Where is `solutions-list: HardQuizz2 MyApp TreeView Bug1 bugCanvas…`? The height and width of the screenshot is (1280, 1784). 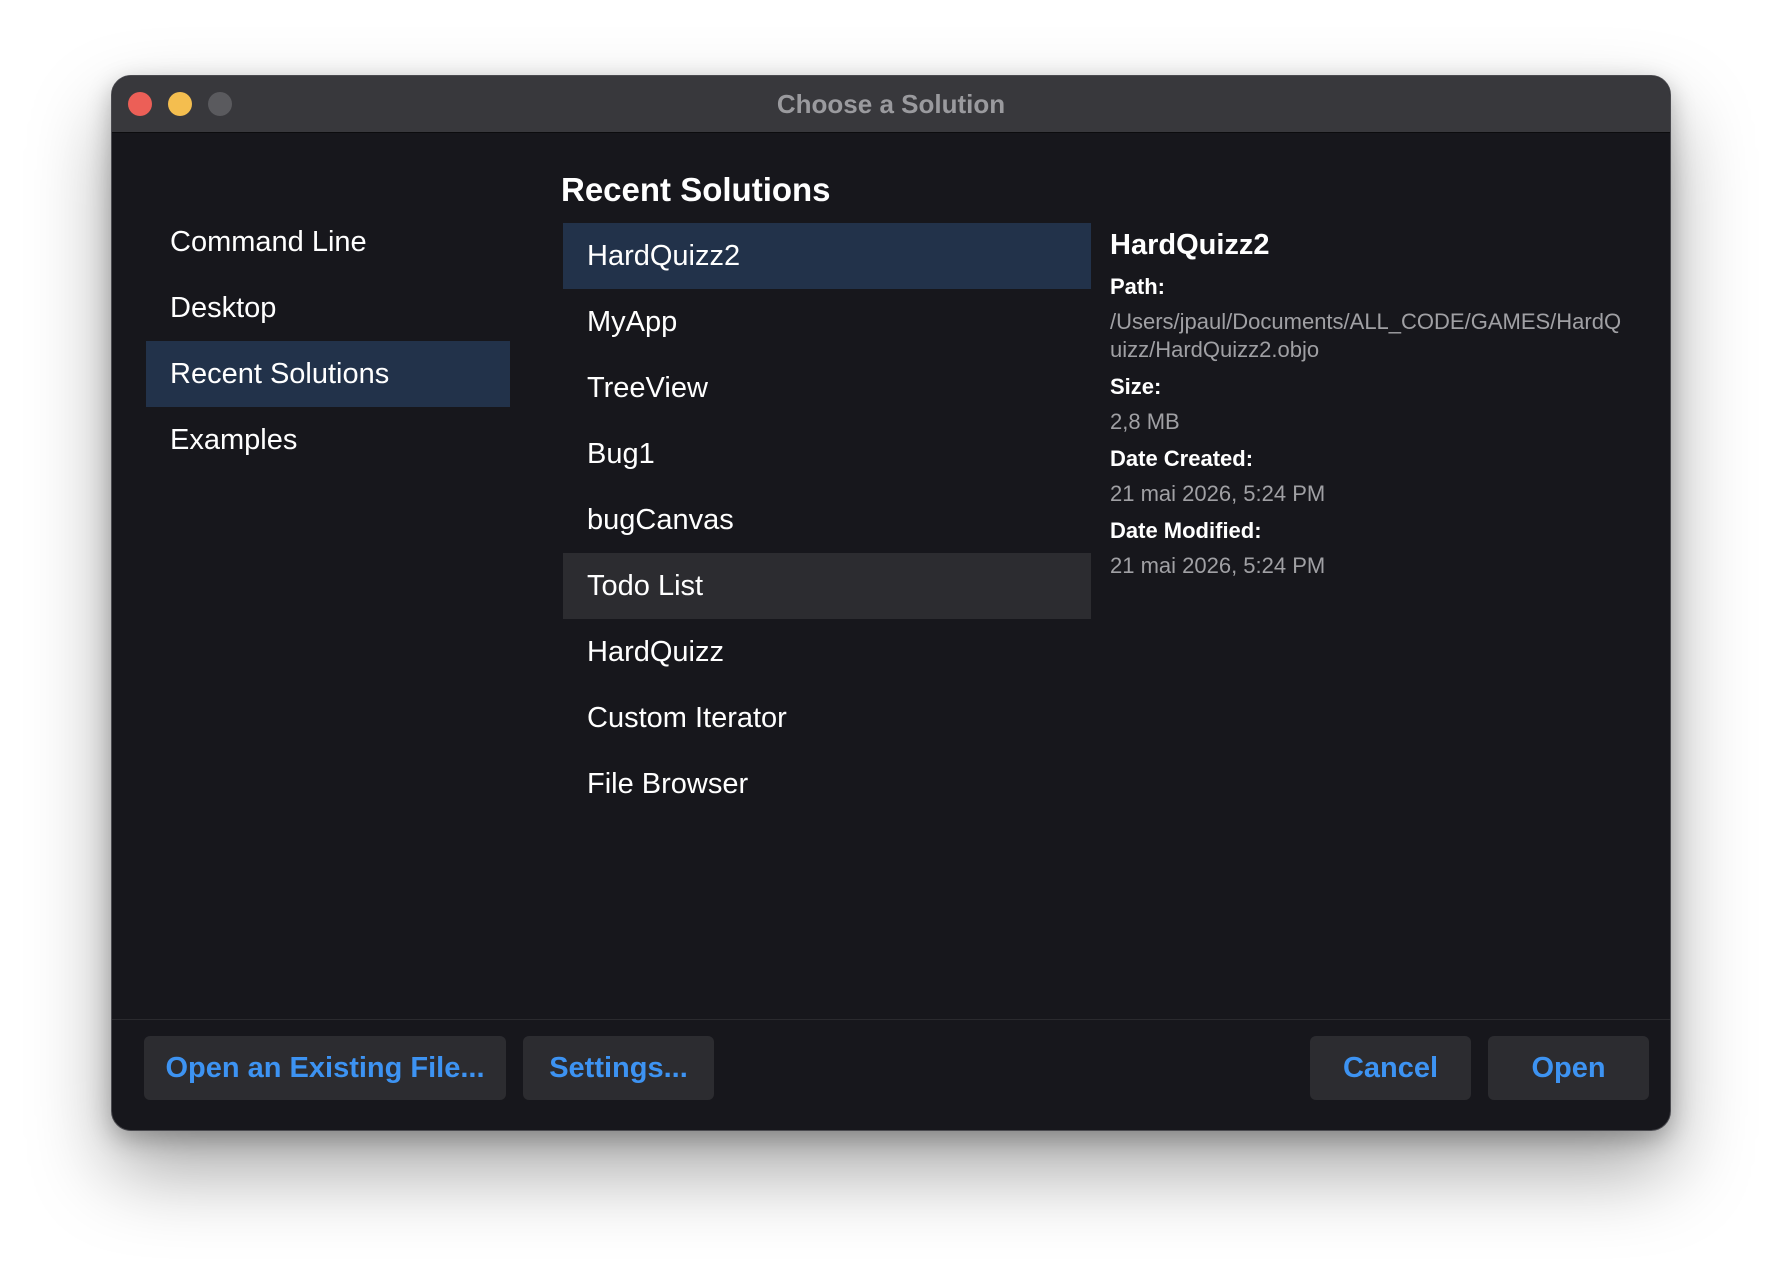 solutions-list: HardQuizz2 MyApp TreeView Bug1 bugCanvas… is located at coordinates (827, 520).